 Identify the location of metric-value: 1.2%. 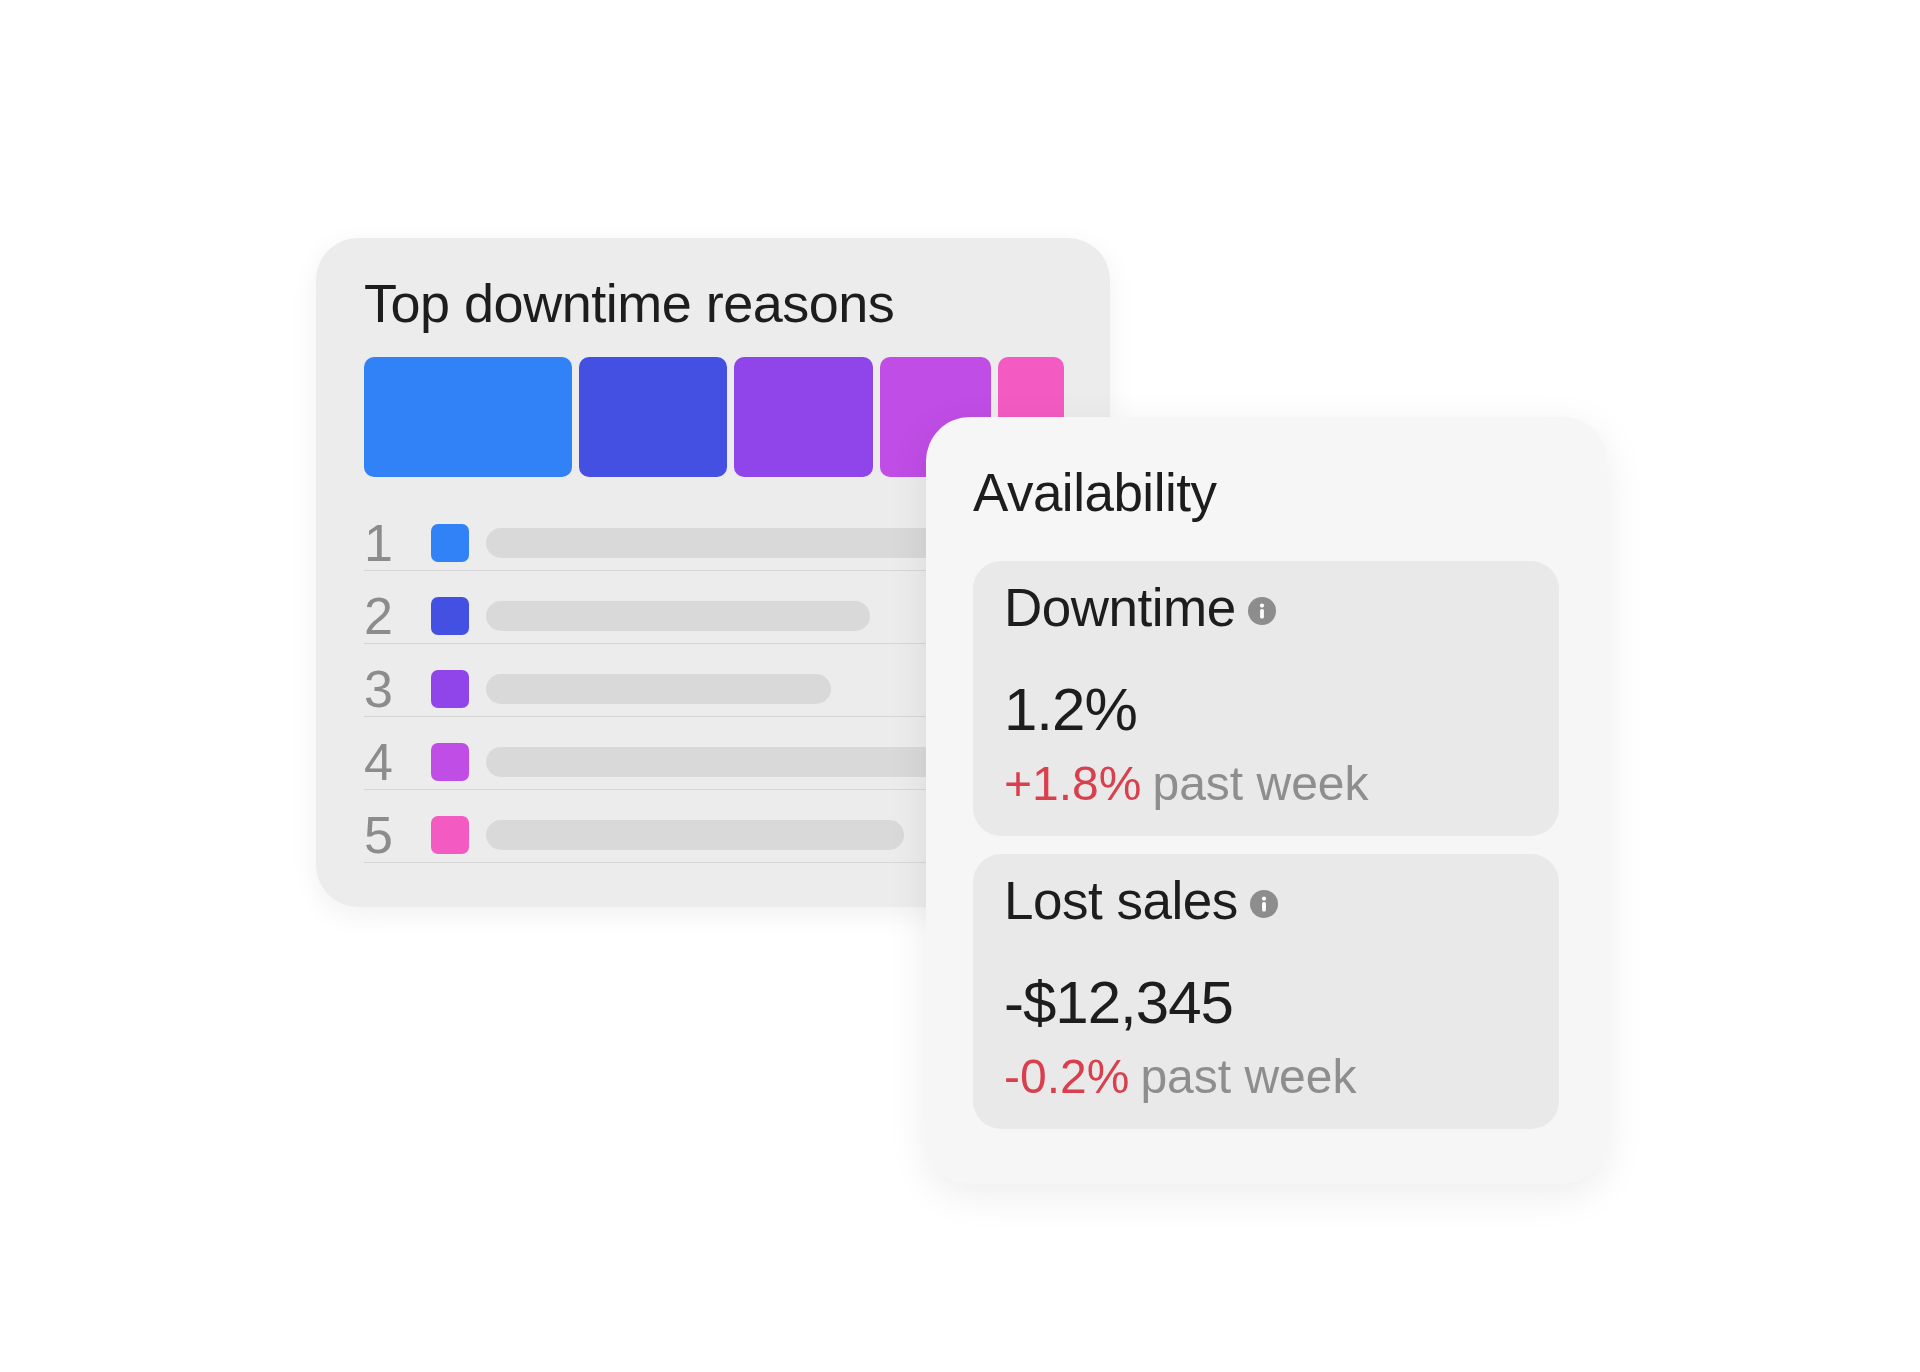
(1071, 710).